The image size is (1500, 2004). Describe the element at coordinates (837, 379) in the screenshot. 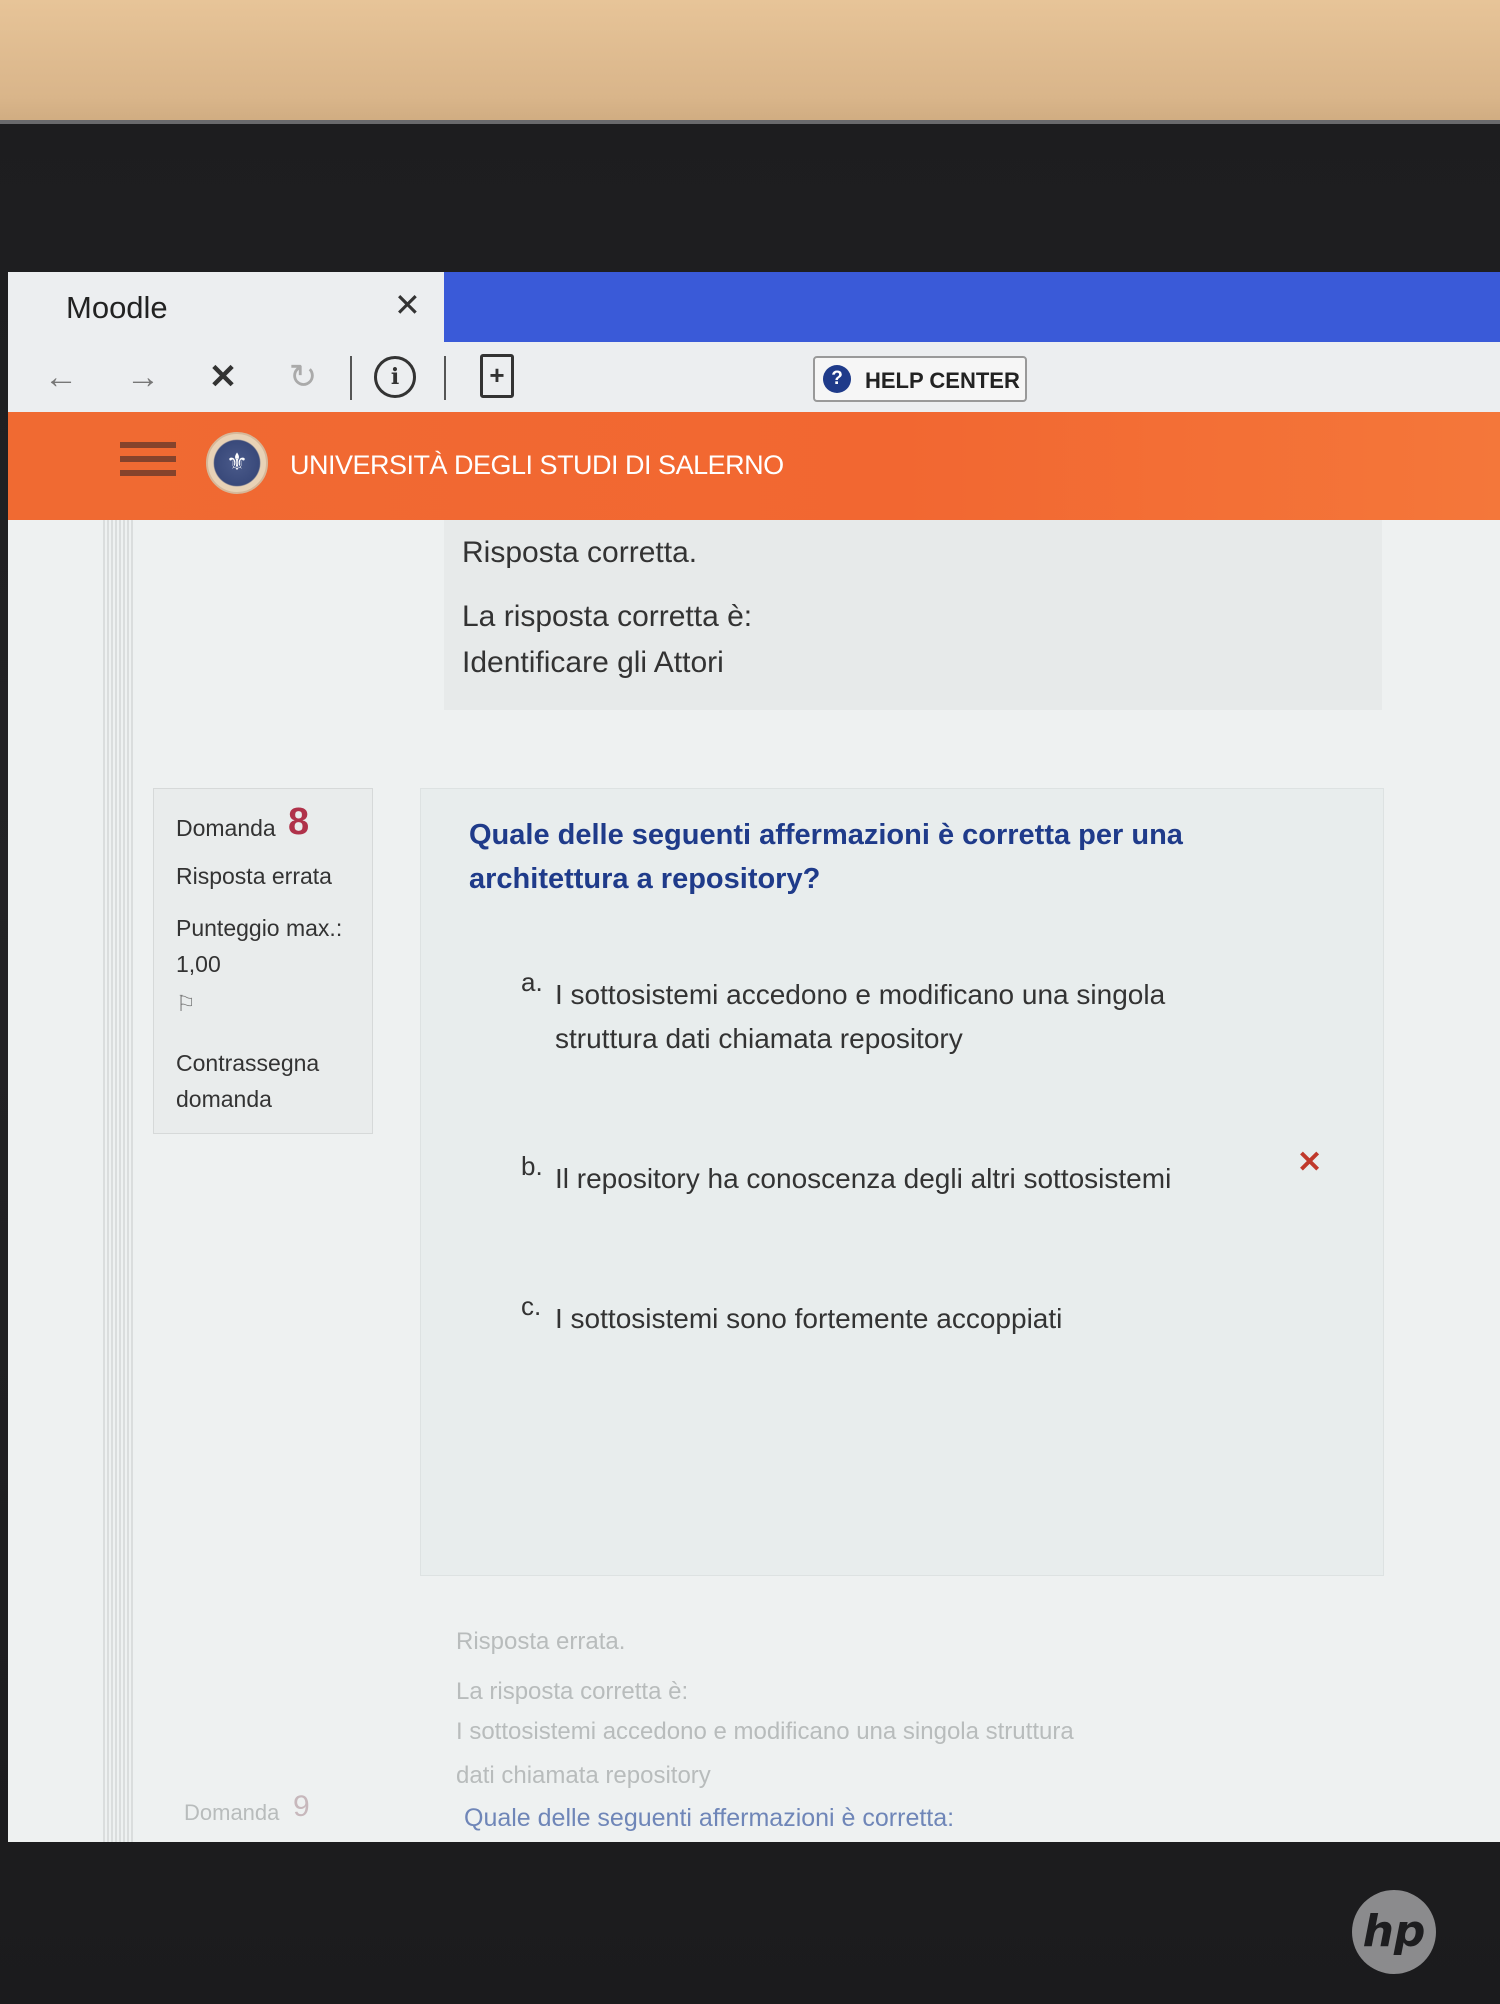

I see `help-icon: ?` at that location.